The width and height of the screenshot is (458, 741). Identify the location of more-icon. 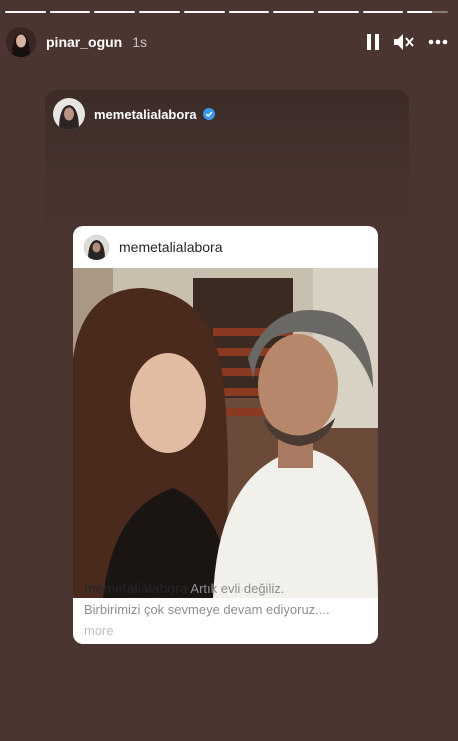
(438, 42).